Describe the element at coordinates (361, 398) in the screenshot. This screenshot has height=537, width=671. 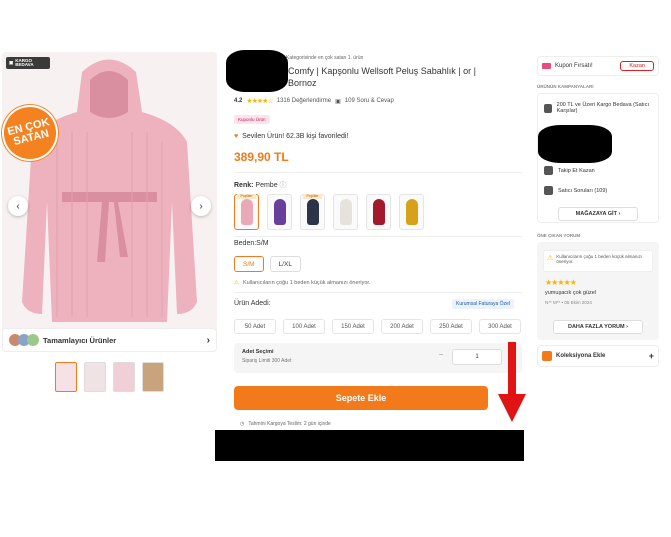
I see `add-to-cart-button: Sepete Ekle` at that location.